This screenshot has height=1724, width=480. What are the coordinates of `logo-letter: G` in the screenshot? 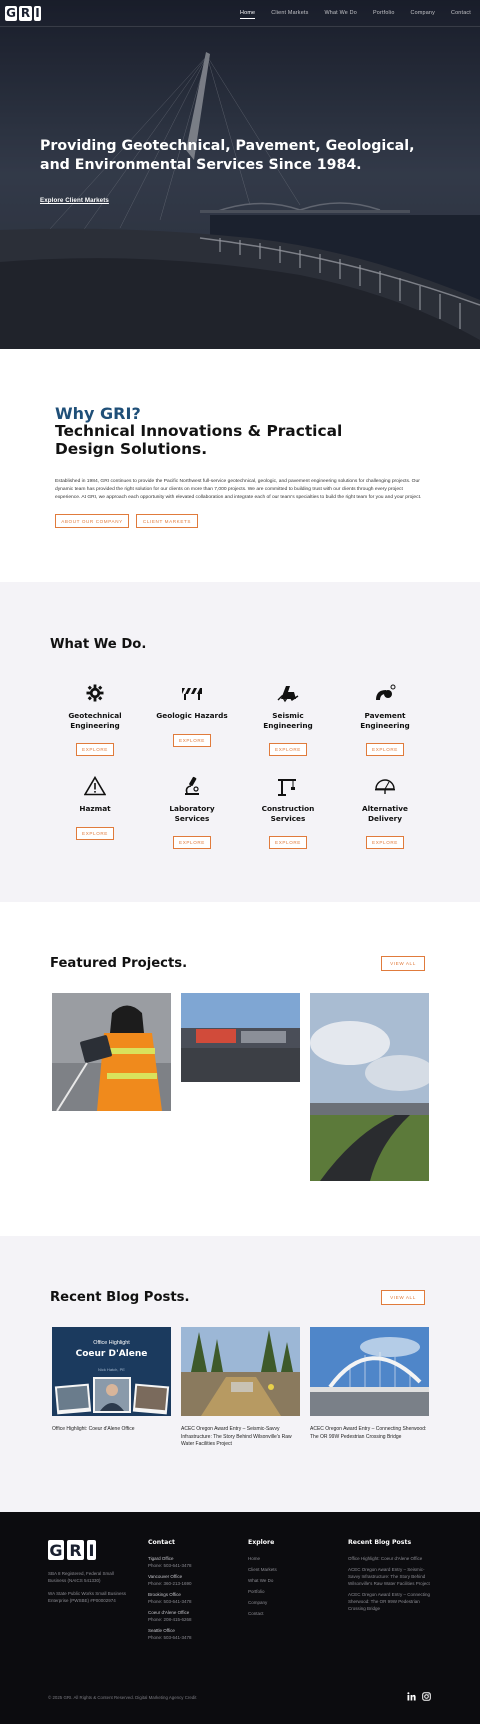 It's located at (11, 13).